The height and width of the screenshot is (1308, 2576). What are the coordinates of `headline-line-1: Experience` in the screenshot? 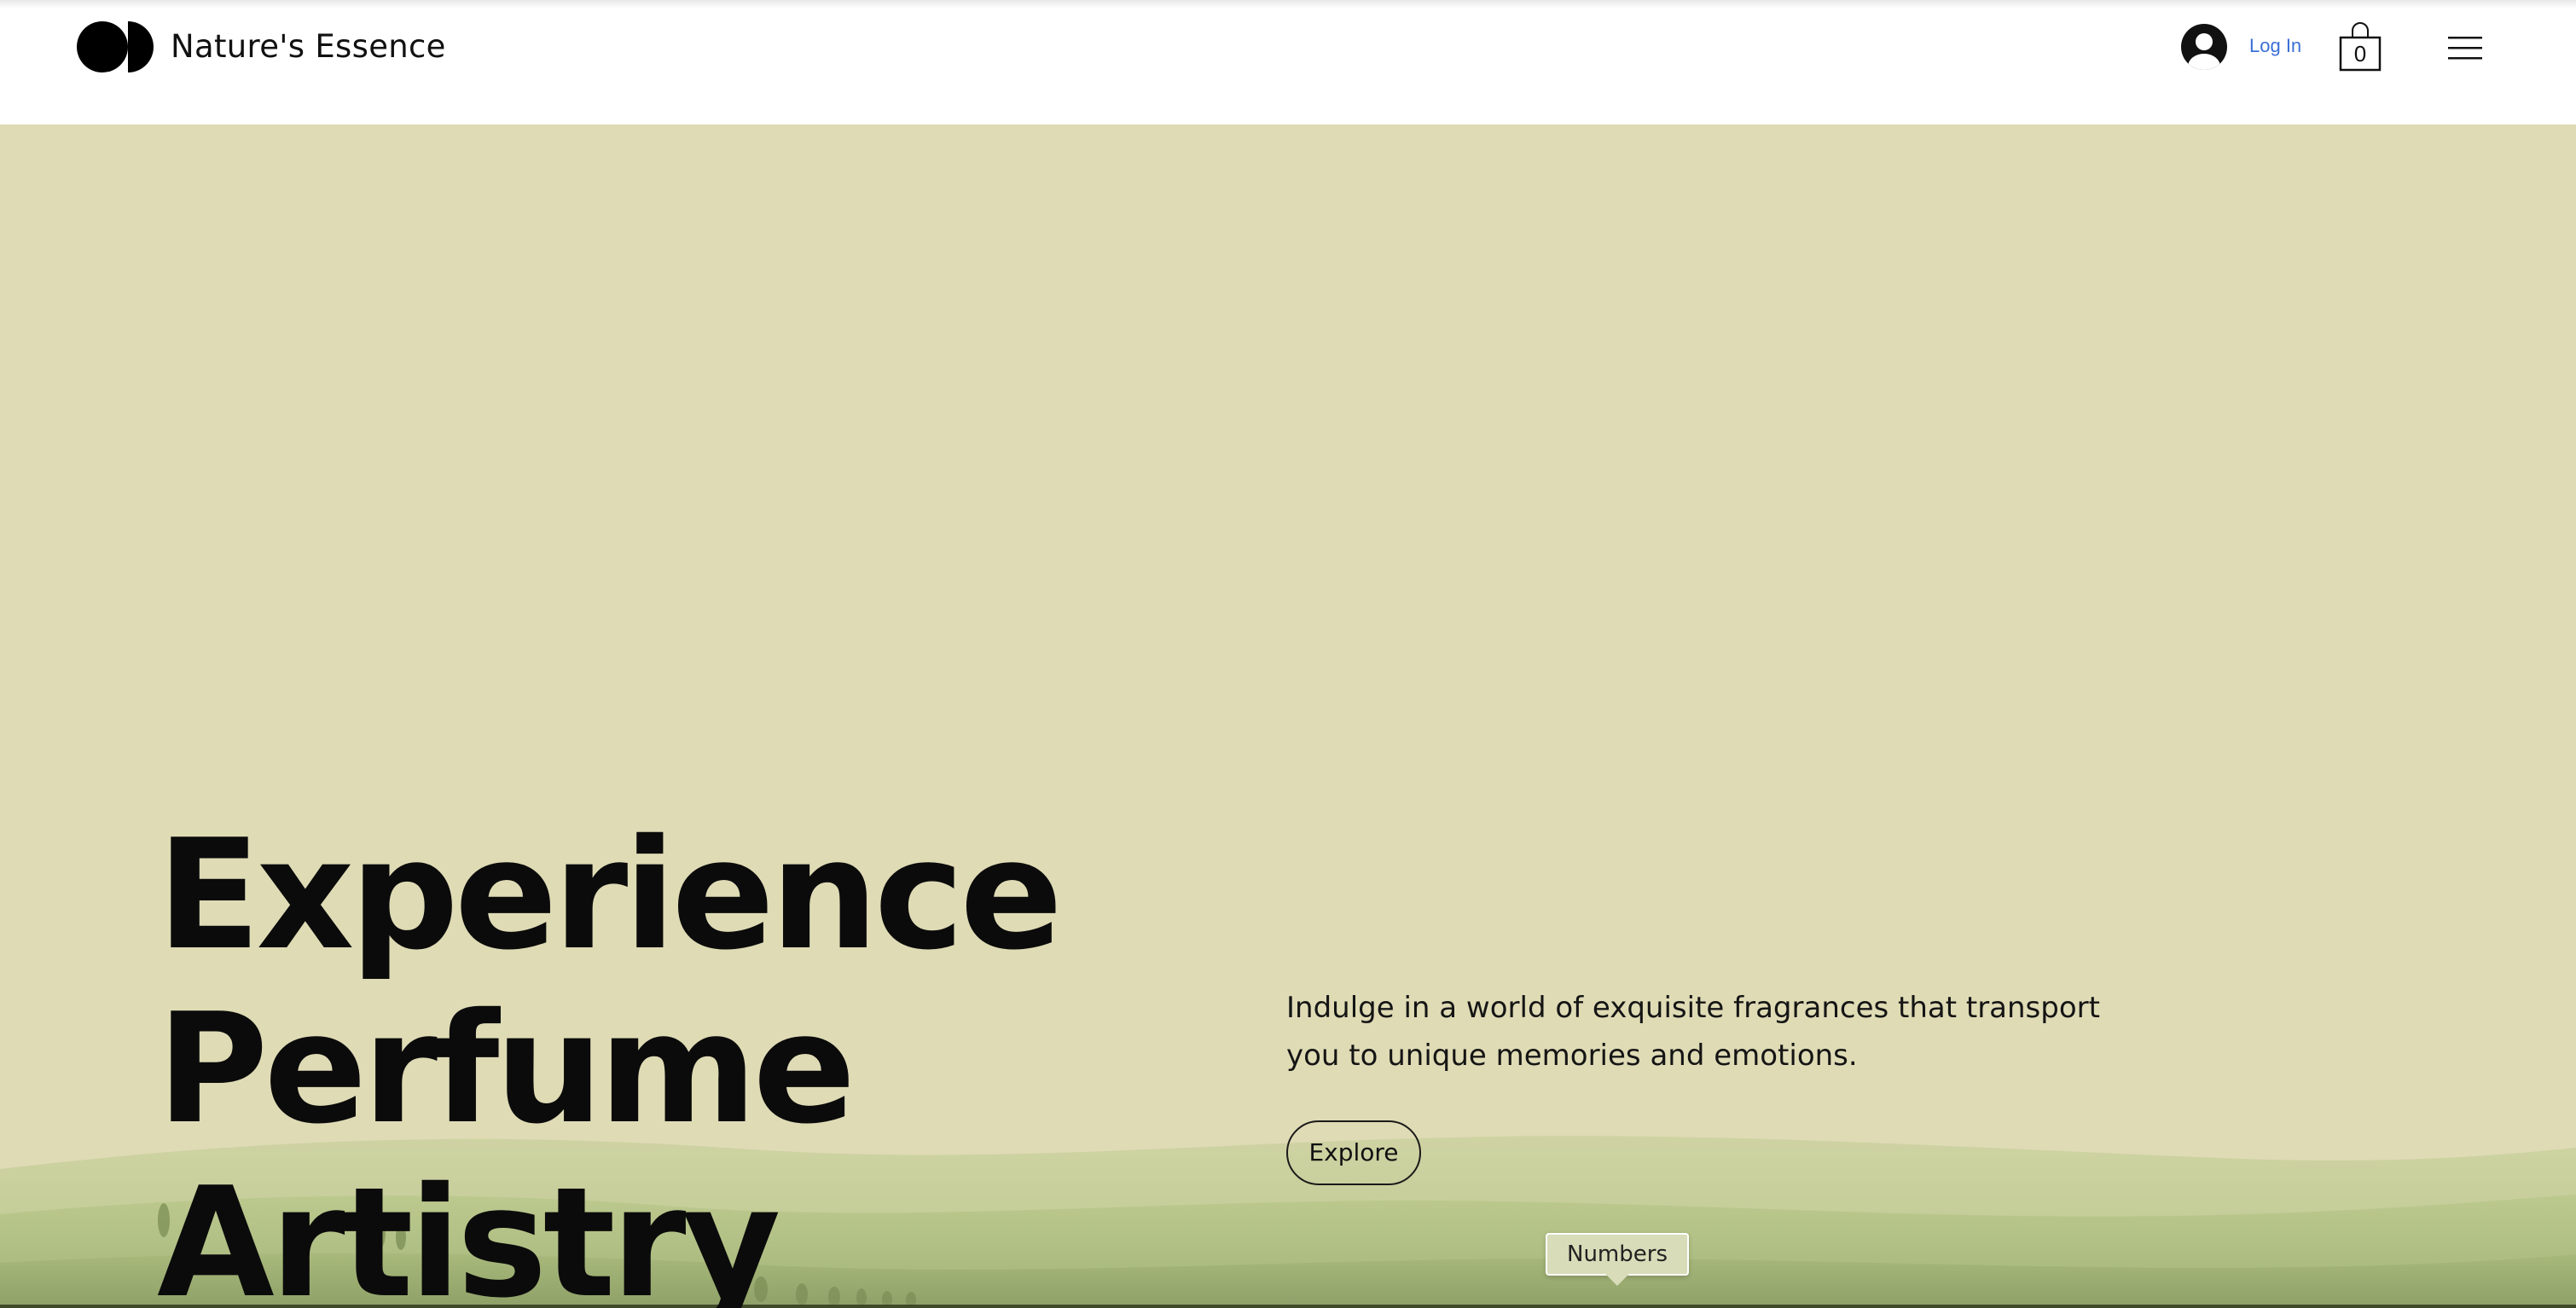 It's located at (610, 895).